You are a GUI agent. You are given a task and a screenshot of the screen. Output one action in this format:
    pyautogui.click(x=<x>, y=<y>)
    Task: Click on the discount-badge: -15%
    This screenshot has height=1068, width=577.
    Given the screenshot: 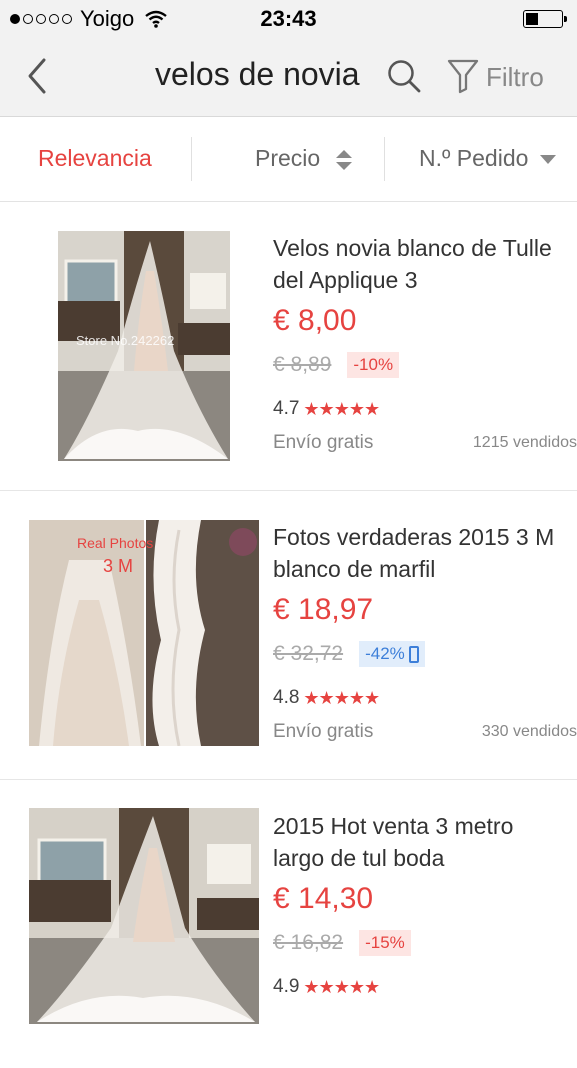 What is the action you would take?
    pyautogui.click(x=385, y=943)
    